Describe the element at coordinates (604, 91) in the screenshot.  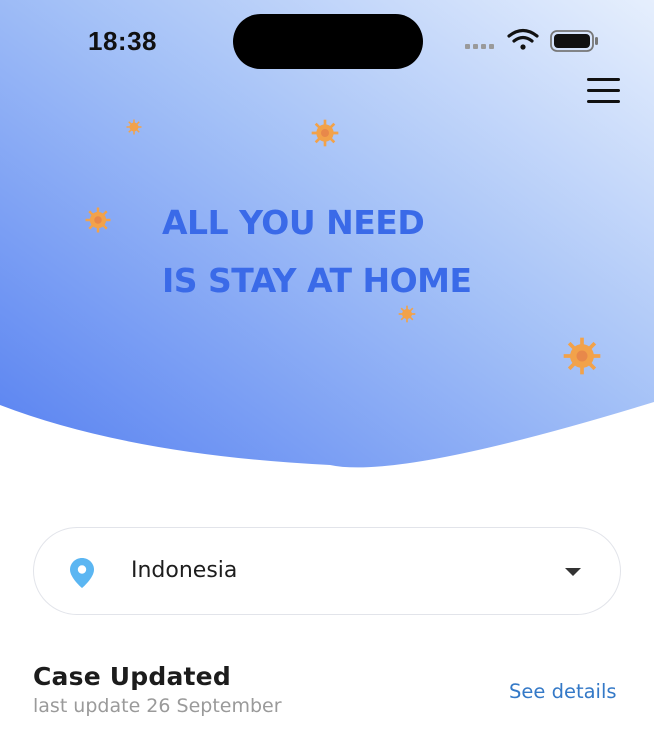
I see `hamburger-menu-icon` at that location.